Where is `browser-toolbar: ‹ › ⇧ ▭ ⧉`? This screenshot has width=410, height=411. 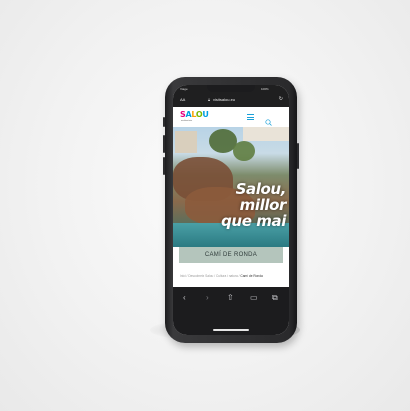 browser-toolbar: ‹ › ⇧ ▭ ⧉ is located at coordinates (231, 311).